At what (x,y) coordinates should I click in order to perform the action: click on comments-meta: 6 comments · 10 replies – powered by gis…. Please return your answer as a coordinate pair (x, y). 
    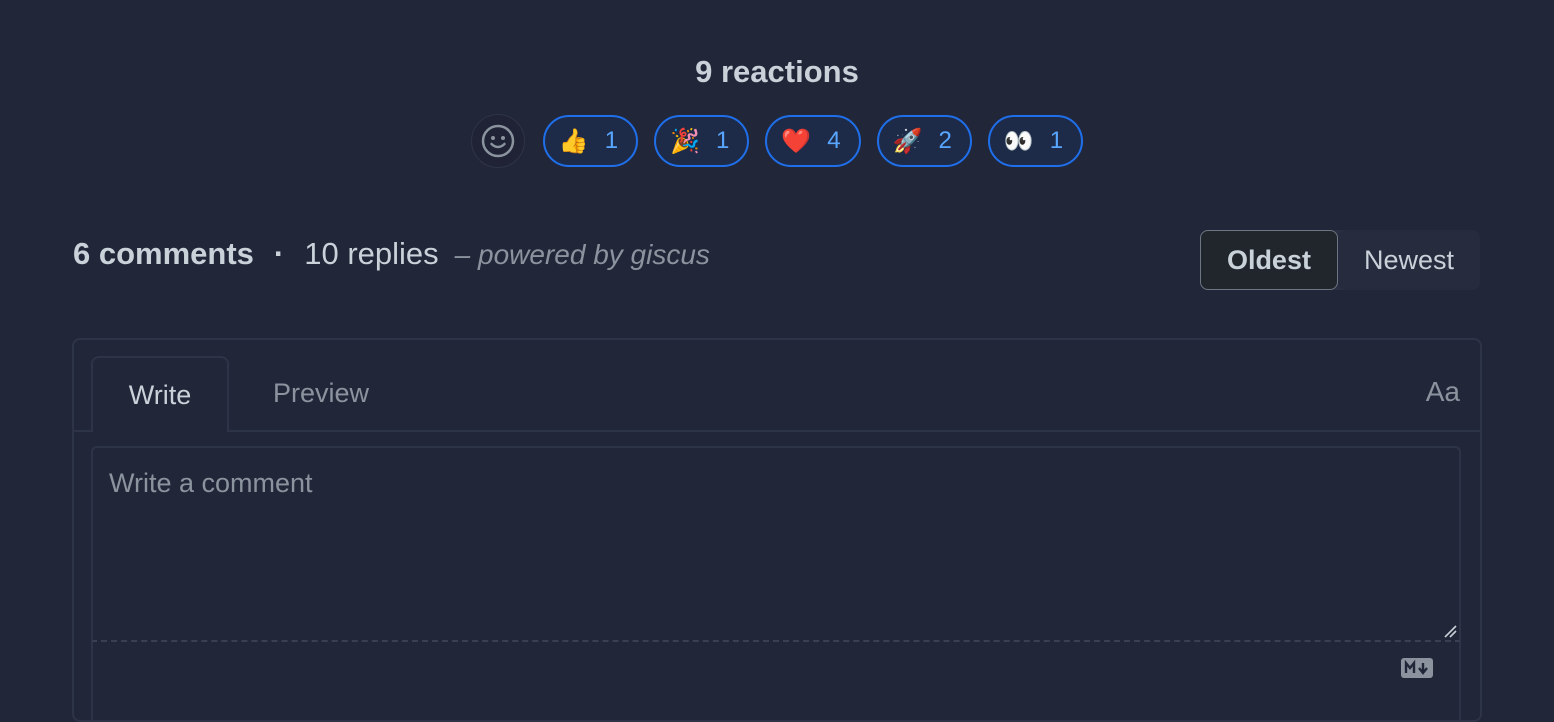
    Looking at the image, I should click on (391, 254).